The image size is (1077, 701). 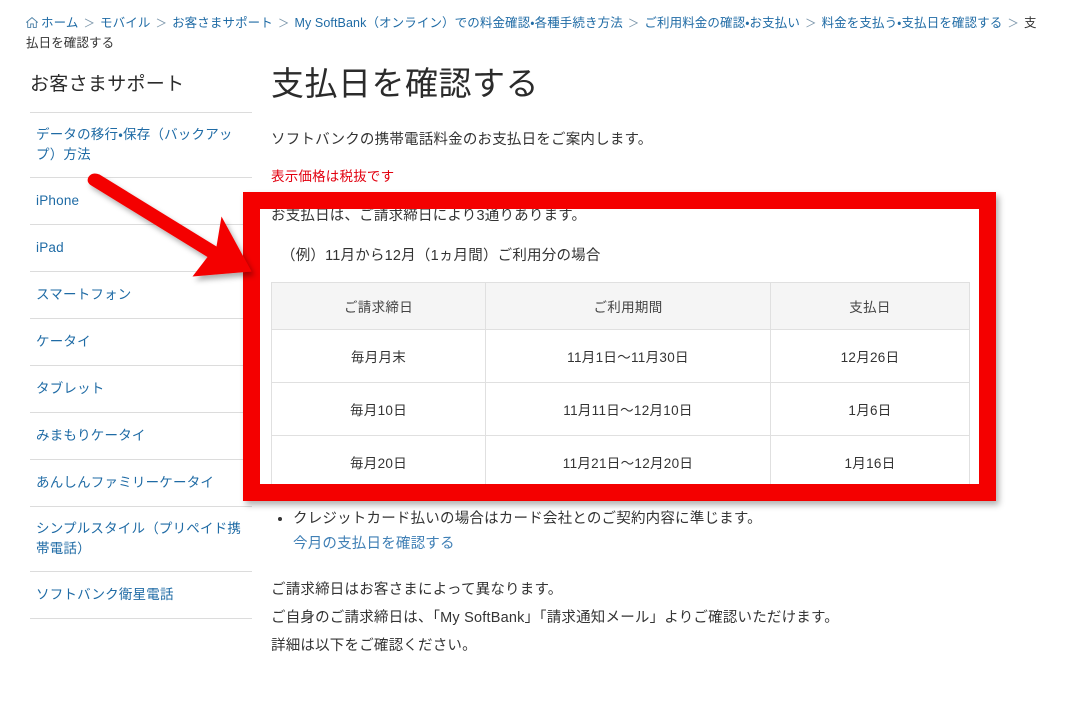 I want to click on tail-line-1: ご請求締日はお客さまによって異なります。, so click(x=417, y=590).